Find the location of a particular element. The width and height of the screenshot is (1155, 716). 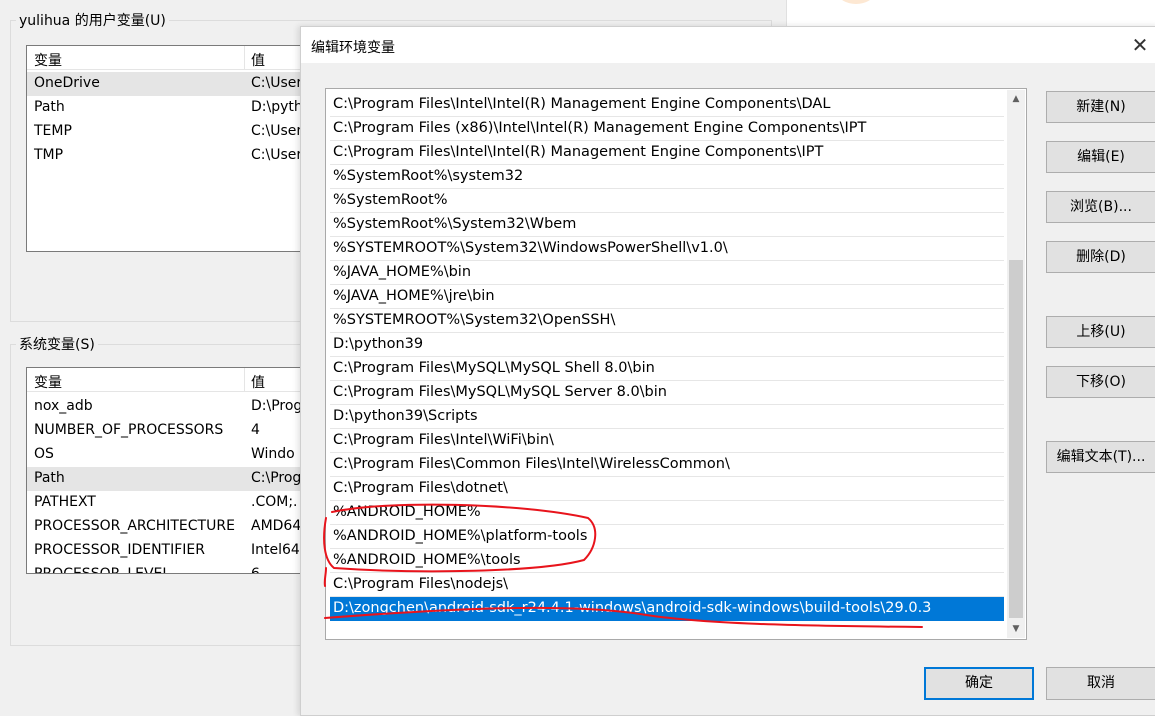

table-row: PROCESSOR_LEVEL 6 is located at coordinates (176, 568).